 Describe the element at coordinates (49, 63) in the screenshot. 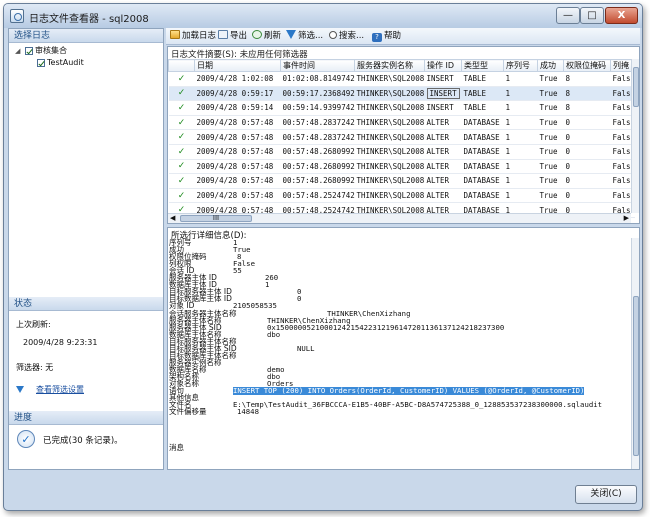

I see `tree-item-testaudit: TestAudit` at that location.